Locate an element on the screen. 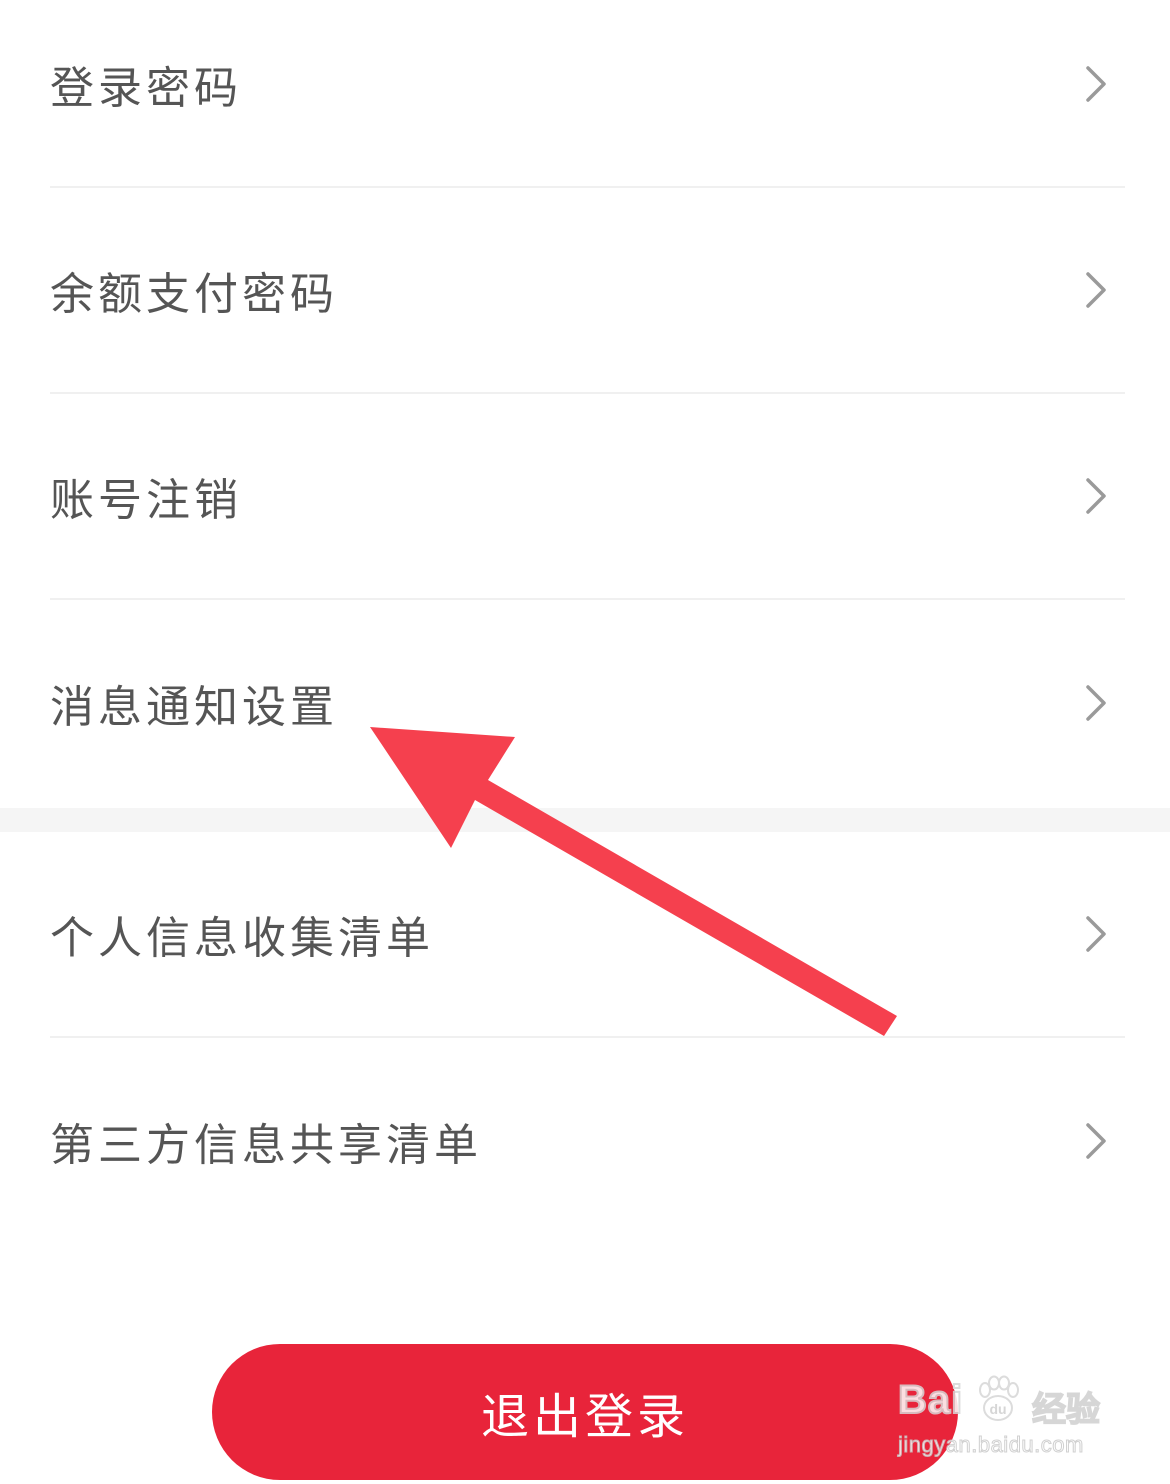 This screenshot has width=1170, height=1484. watermark-brand-suffix: du is located at coordinates (997, 1409).